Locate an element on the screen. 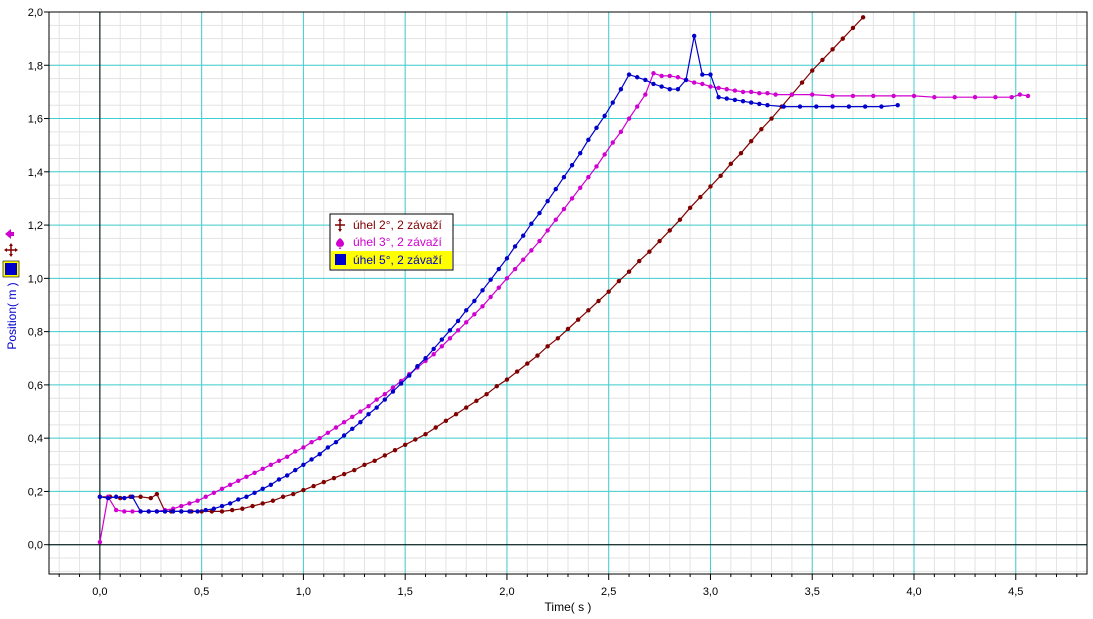 The height and width of the screenshot is (619, 1093). y-tick-label: 0,8 is located at coordinates (35, 333).